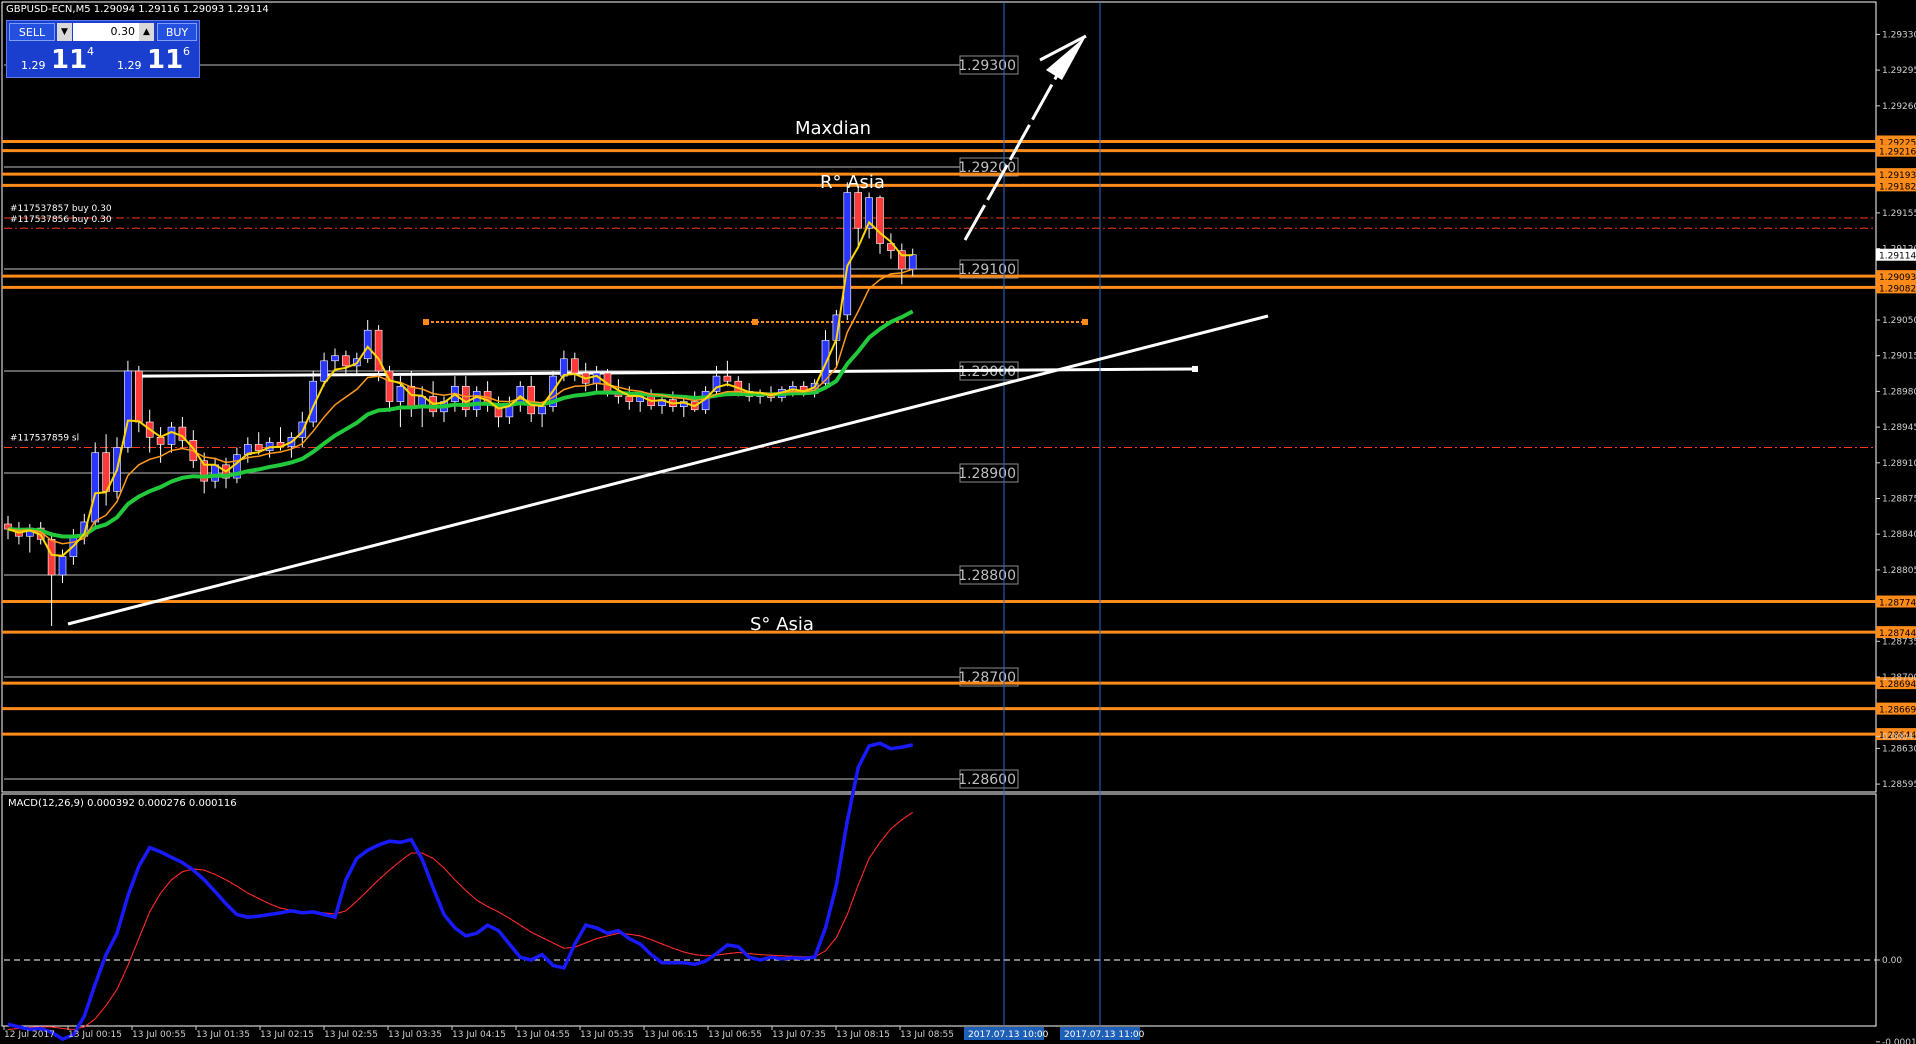 This screenshot has width=1916, height=1044. Describe the element at coordinates (1899, 500) in the screenshot. I see `price-scale-label: 1.28875` at that location.